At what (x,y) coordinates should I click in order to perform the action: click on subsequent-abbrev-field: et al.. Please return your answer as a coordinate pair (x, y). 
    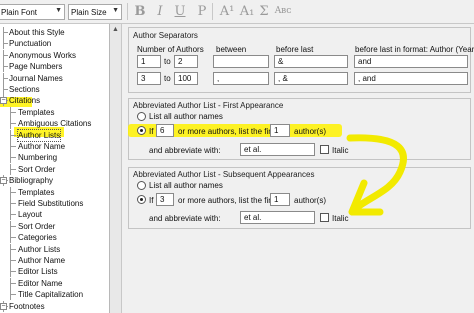
    Looking at the image, I should click on (277, 217).